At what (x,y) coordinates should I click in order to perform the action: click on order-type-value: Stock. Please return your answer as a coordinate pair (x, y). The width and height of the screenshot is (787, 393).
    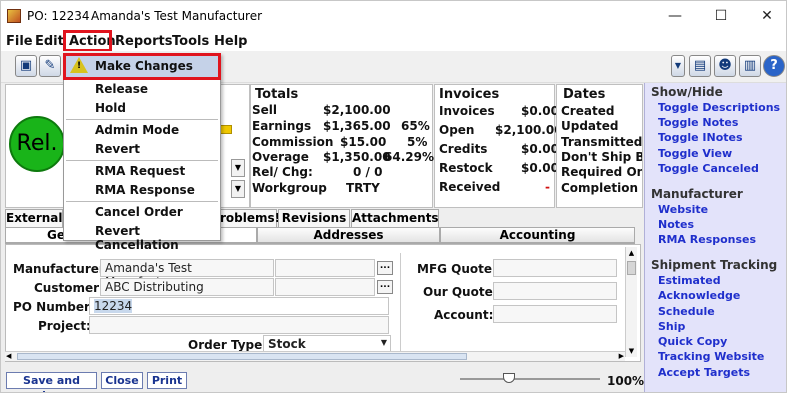
    Looking at the image, I should click on (287, 344).